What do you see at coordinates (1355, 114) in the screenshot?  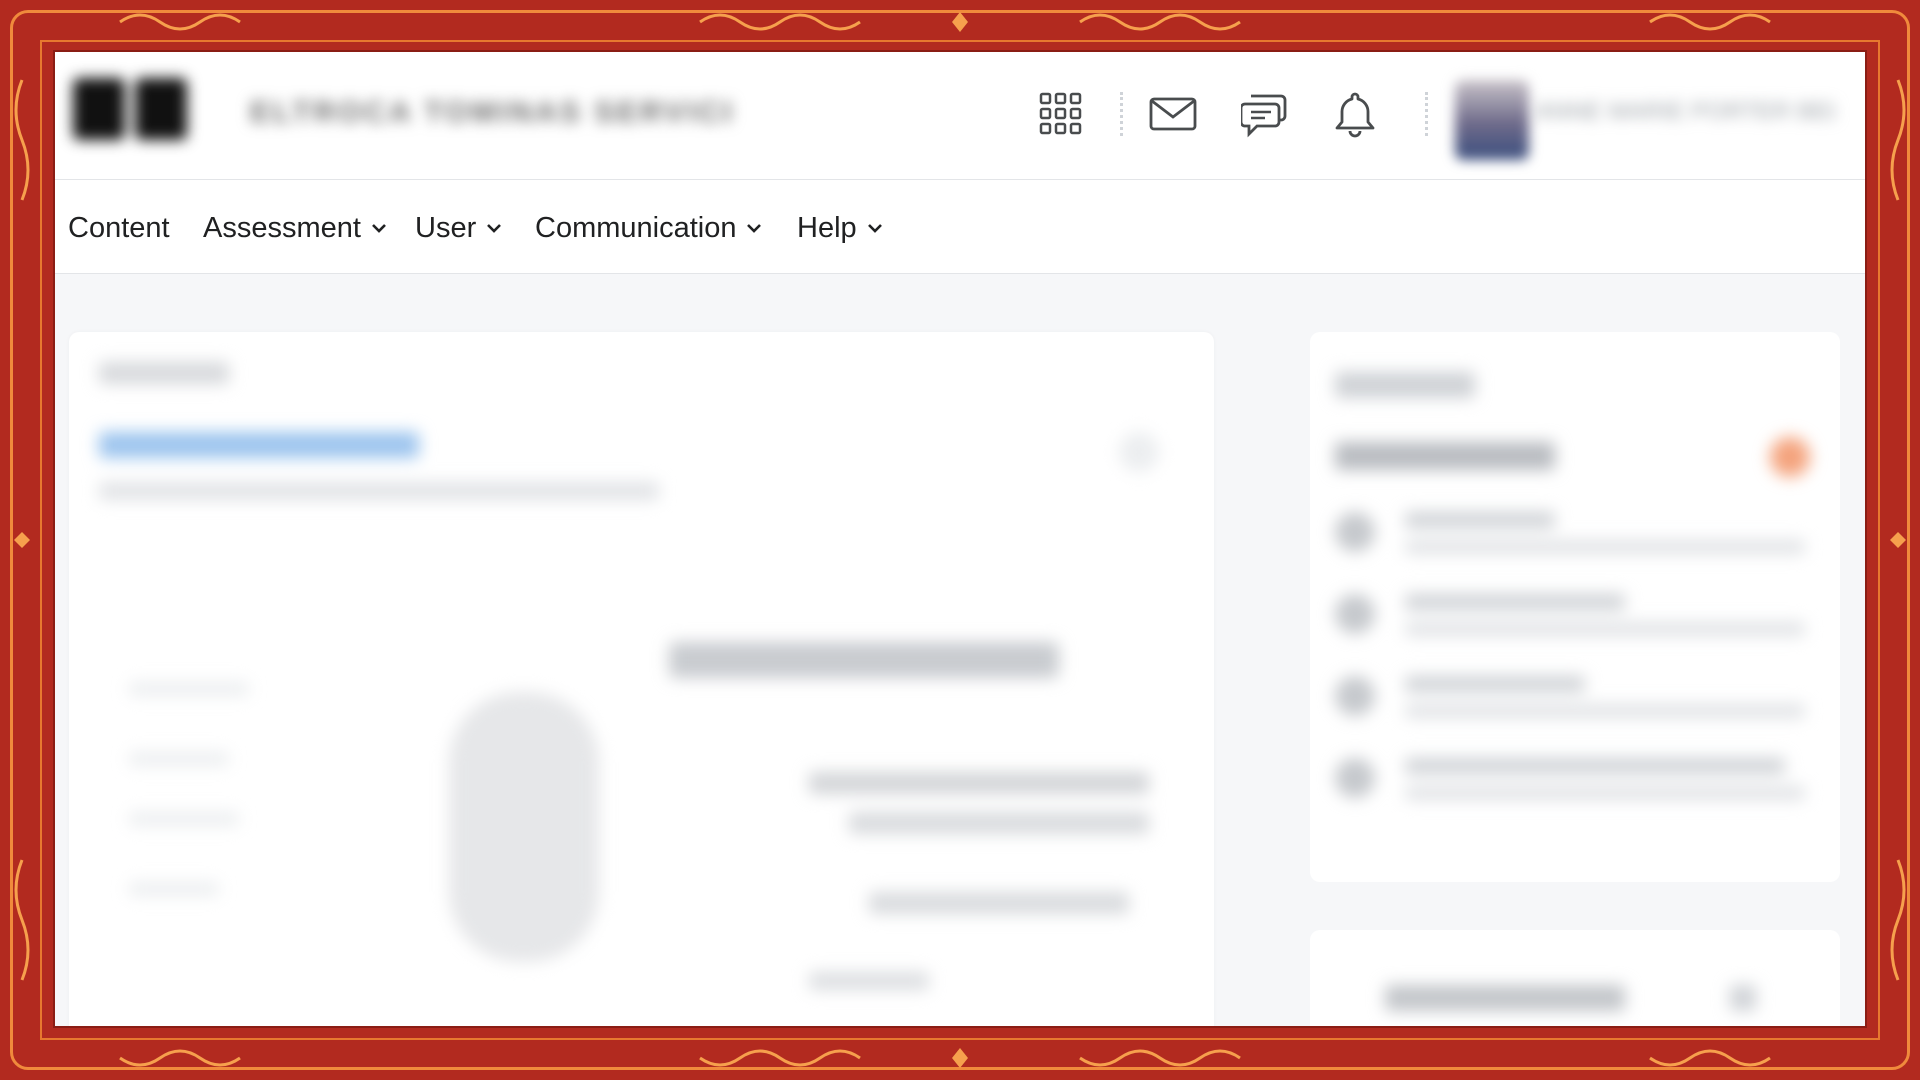 I see `bell-icon` at bounding box center [1355, 114].